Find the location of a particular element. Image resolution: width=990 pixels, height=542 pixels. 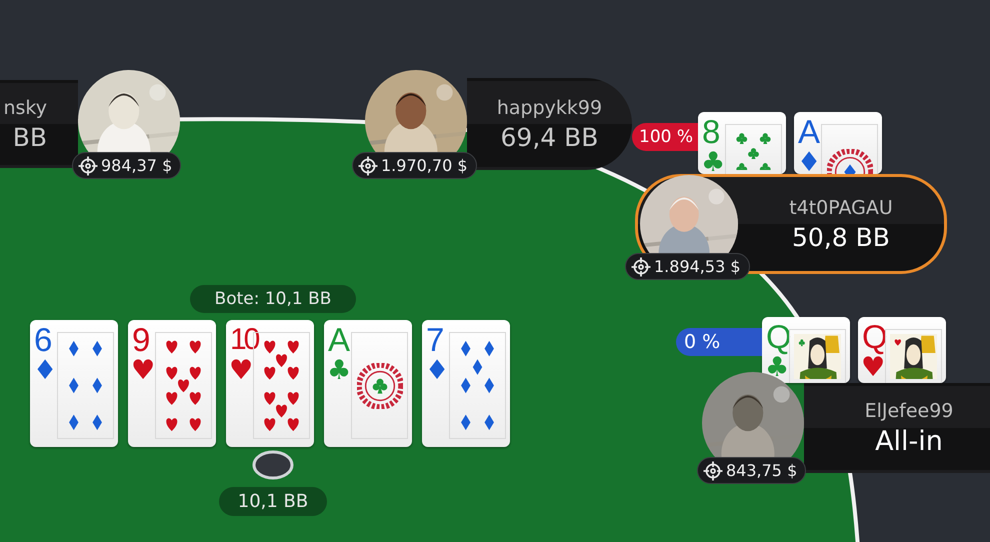

balance-amount: 1.894,53 $ is located at coordinates (697, 266).